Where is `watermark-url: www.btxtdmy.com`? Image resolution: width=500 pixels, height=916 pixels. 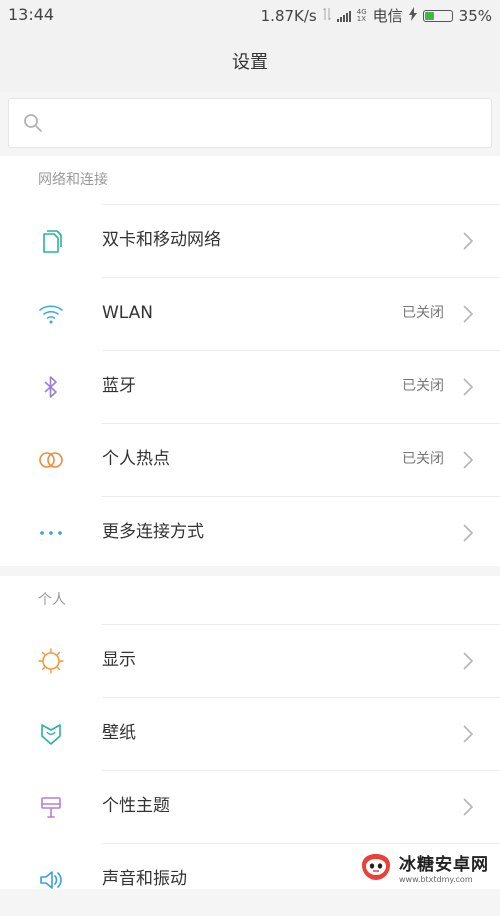
watermark-url: www.btxtdmy.com is located at coordinates (436, 879).